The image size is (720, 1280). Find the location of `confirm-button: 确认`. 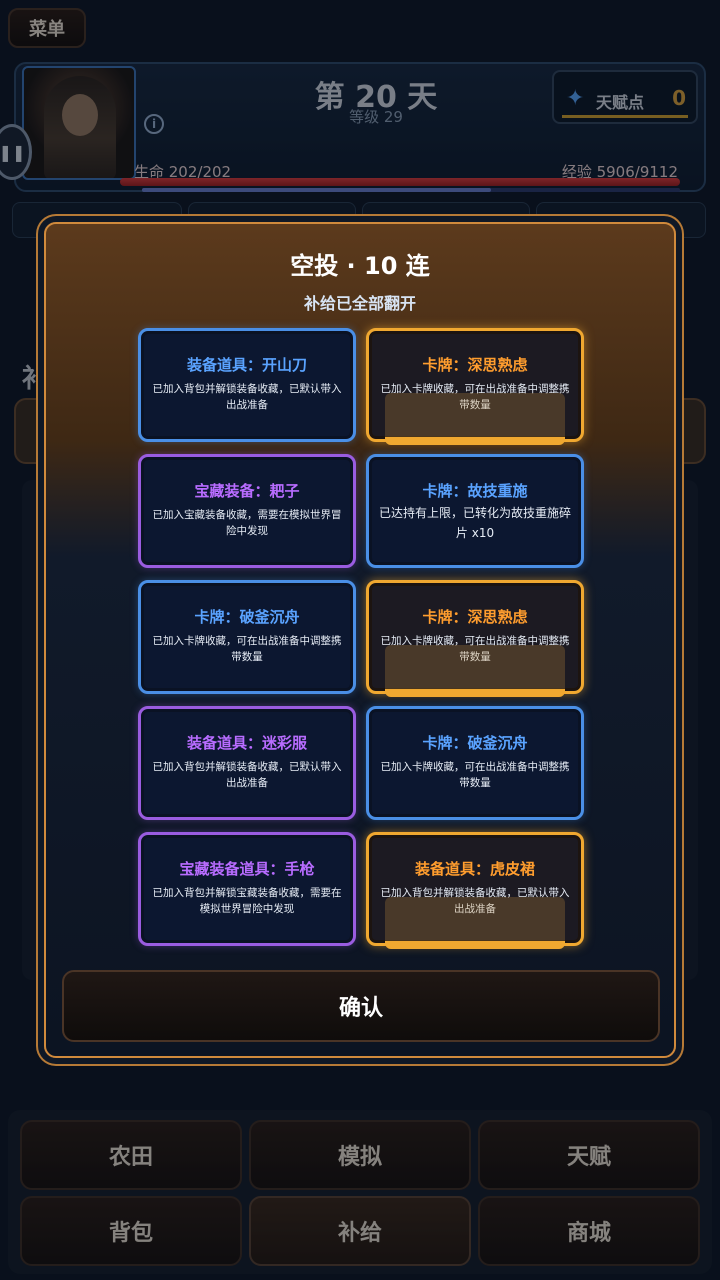

confirm-button: 确认 is located at coordinates (361, 1006).